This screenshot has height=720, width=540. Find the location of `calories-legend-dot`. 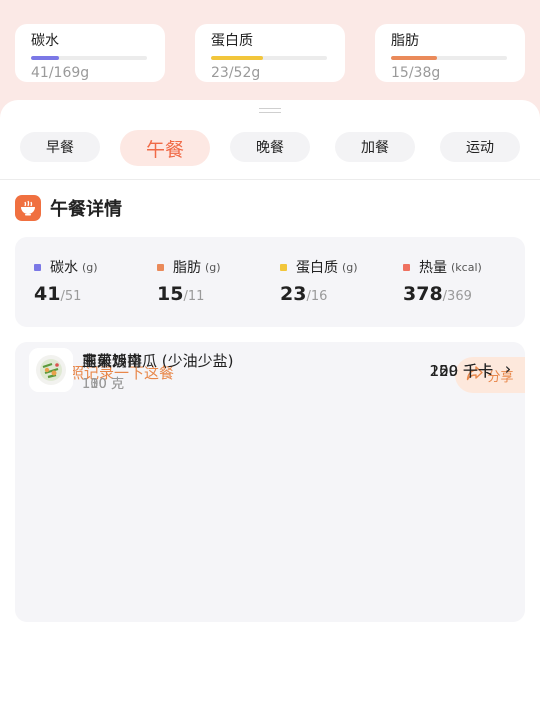

calories-legend-dot is located at coordinates (406, 267).